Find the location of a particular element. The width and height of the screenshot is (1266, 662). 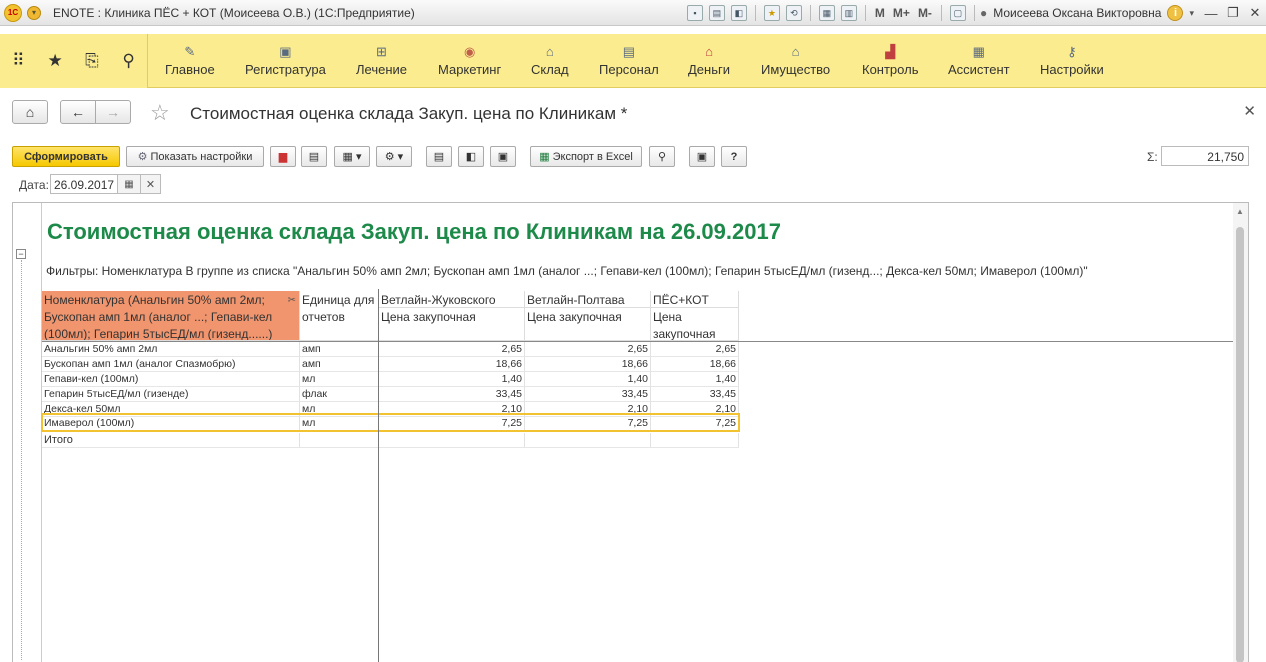

row-value-2: 33,45 is located at coordinates (588, 394).